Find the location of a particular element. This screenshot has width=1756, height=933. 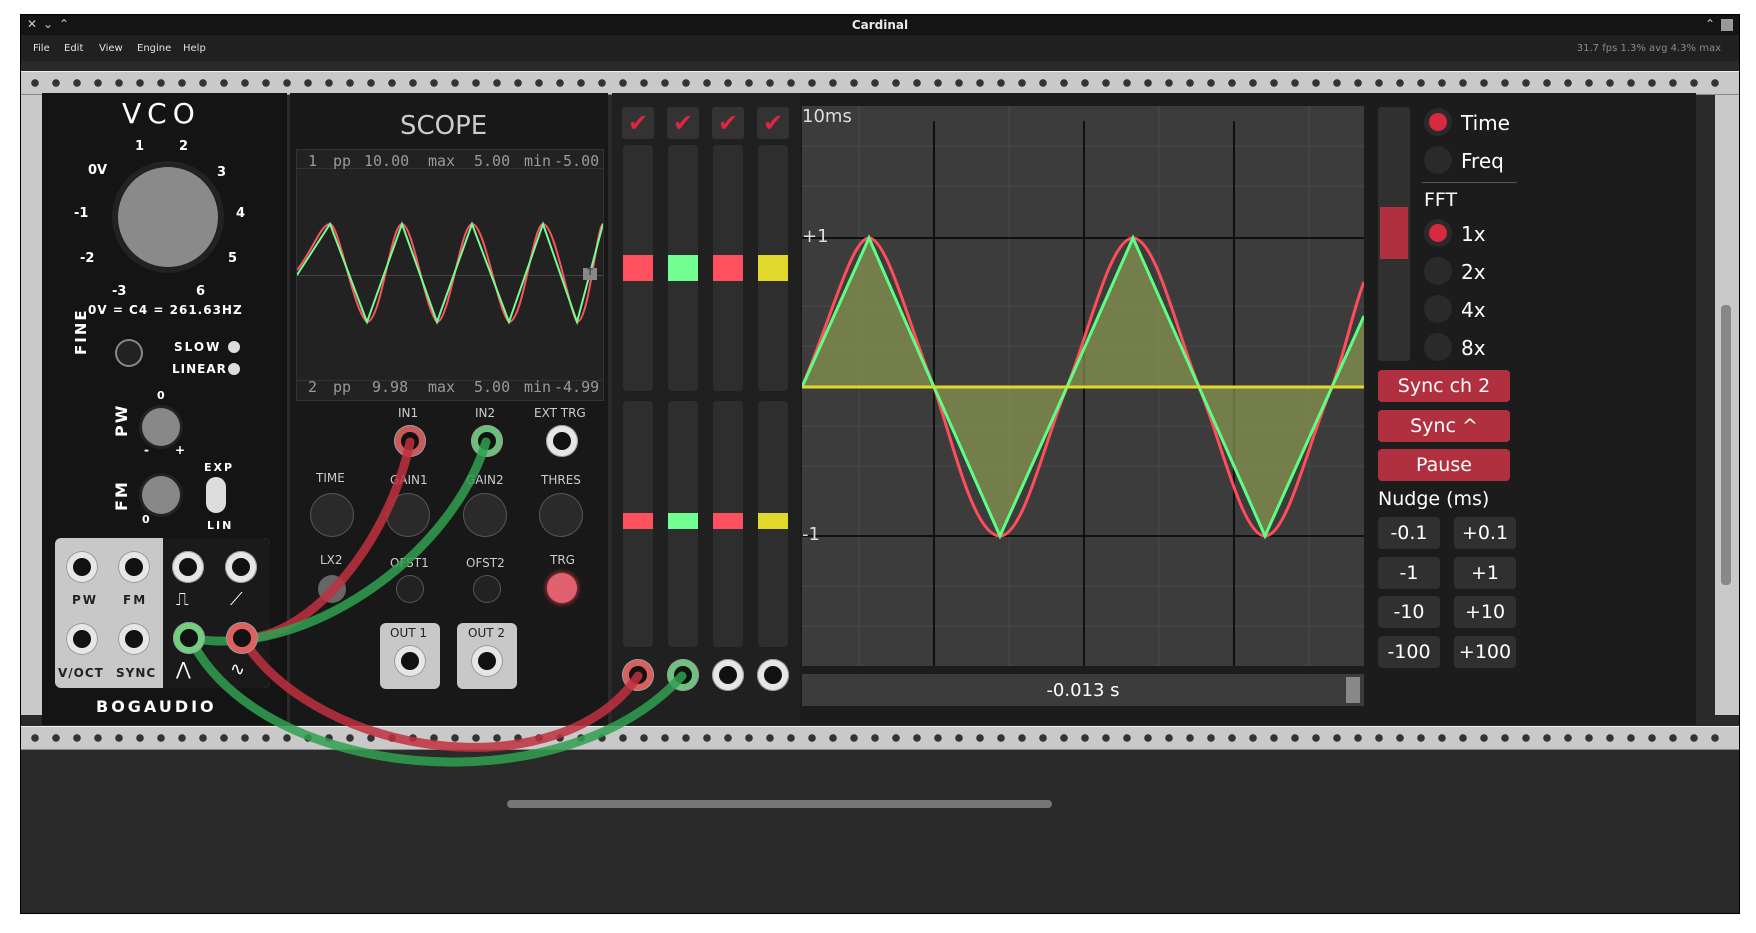

ch2-pp-label: pp is located at coordinates (342, 387).